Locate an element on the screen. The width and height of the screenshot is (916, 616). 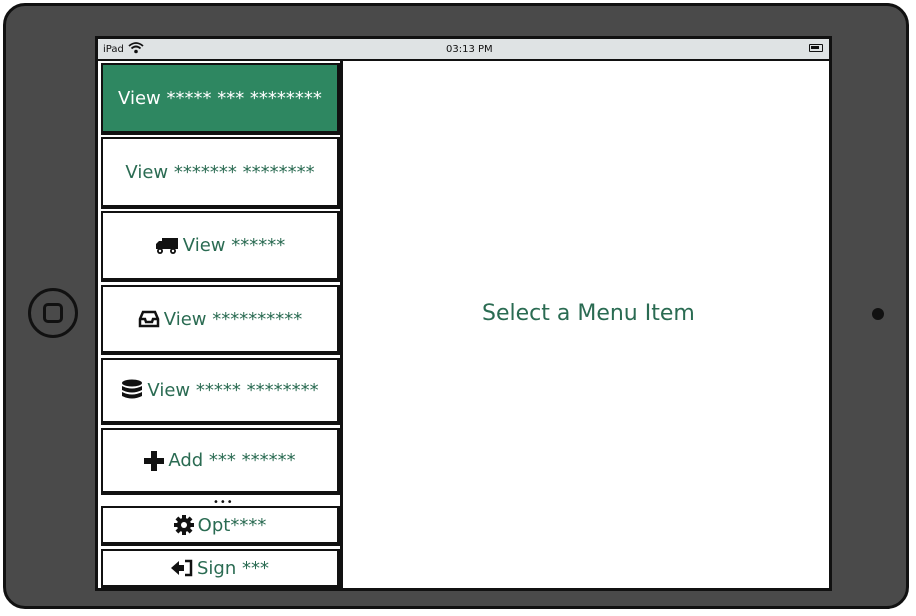
menu-item-3: View ********** is located at coordinates (221, 320).